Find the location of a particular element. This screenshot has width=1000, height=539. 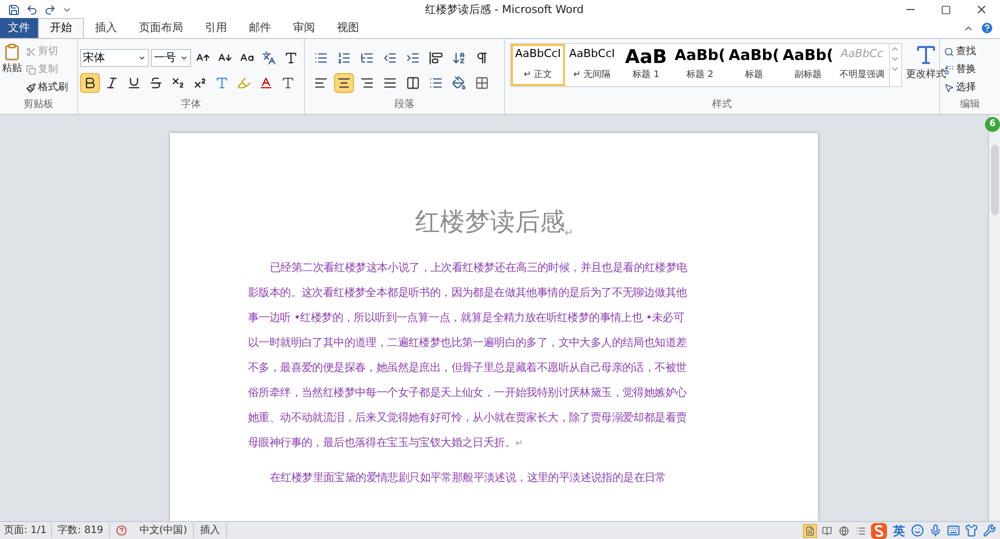

change-styles-button: 更改样式 is located at coordinates (926, 65).